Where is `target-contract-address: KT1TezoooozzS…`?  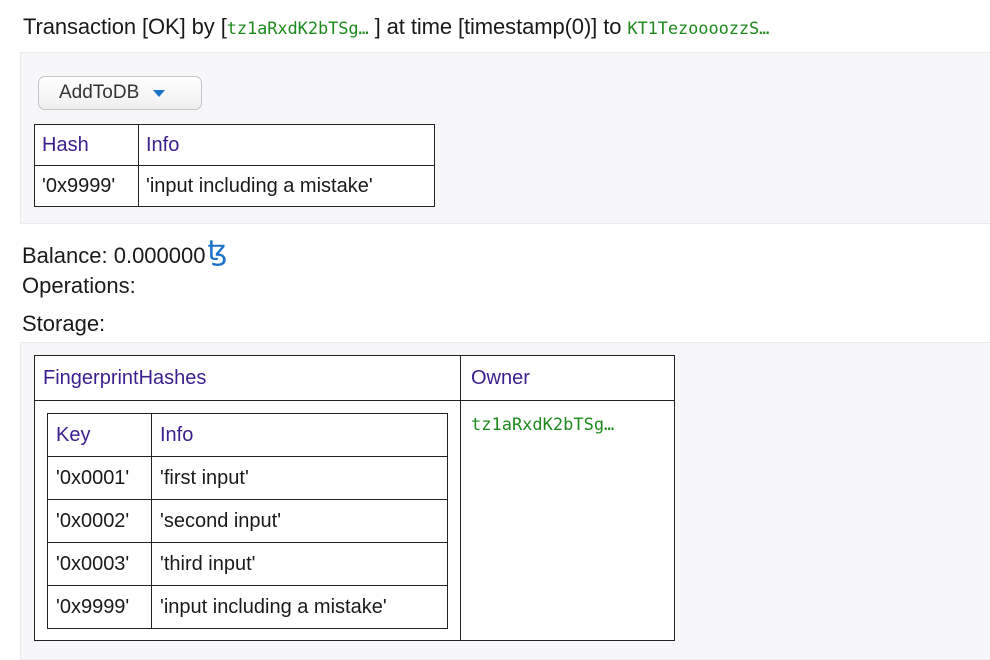
target-contract-address: KT1TezoooozzS… is located at coordinates (698, 29).